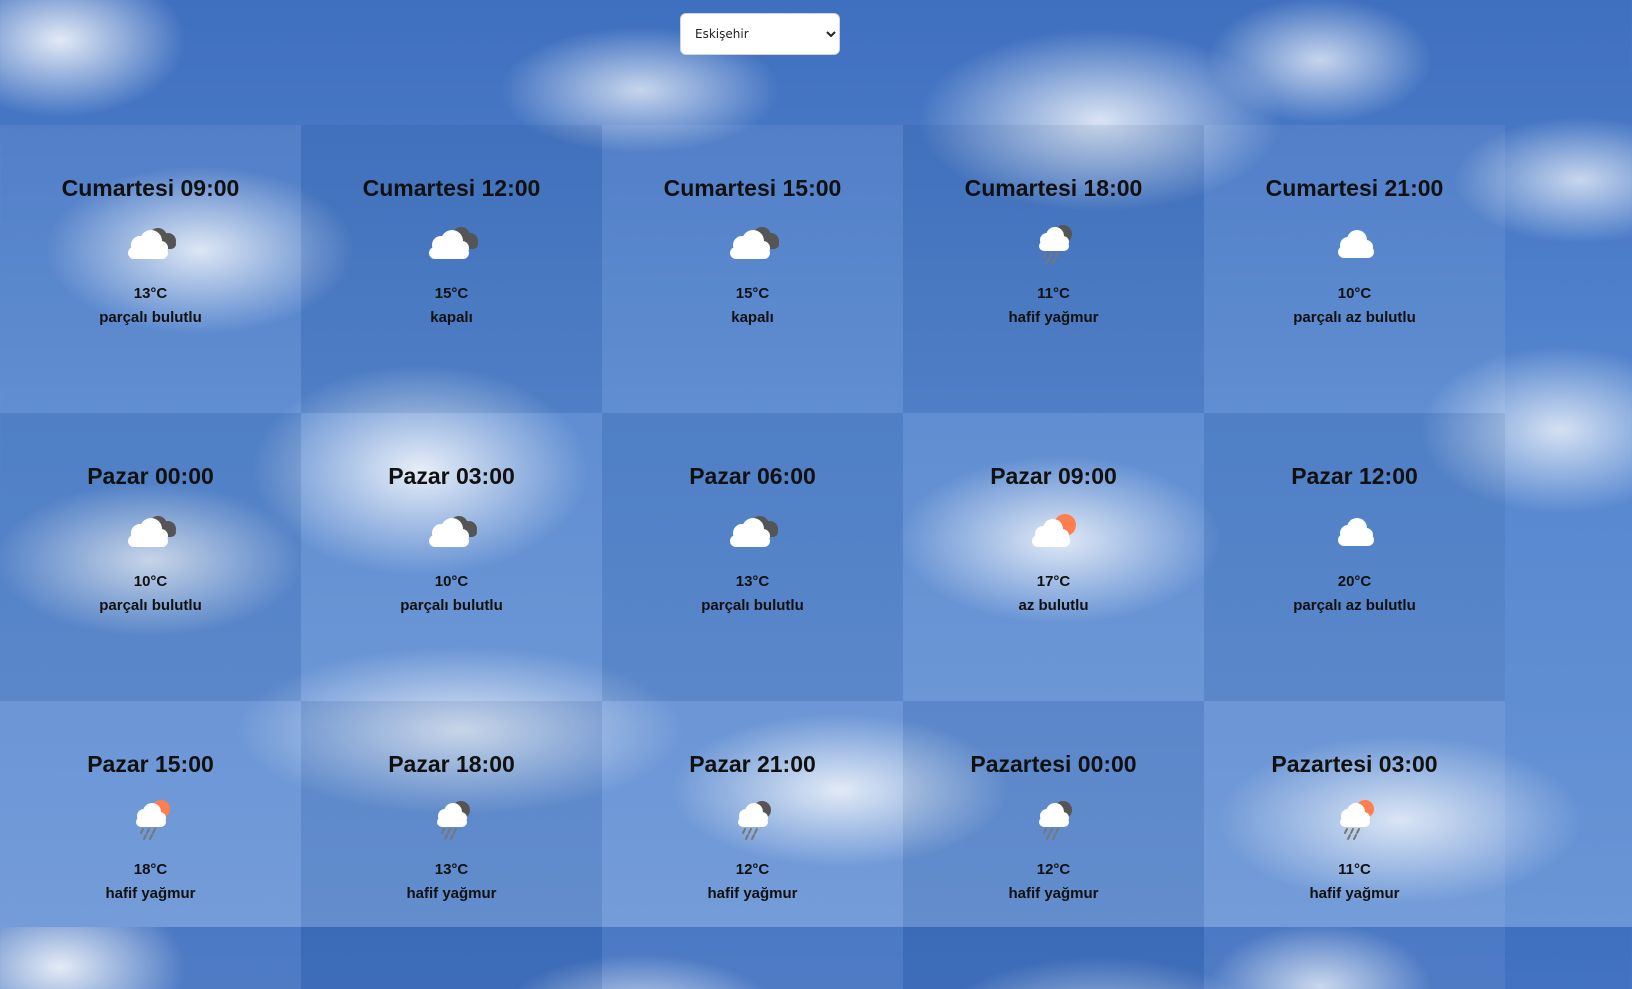 The width and height of the screenshot is (1632, 989). I want to click on forecast-card: Cumartesi 21:00 10°C parçalı az bulutlu, so click(1354, 269).